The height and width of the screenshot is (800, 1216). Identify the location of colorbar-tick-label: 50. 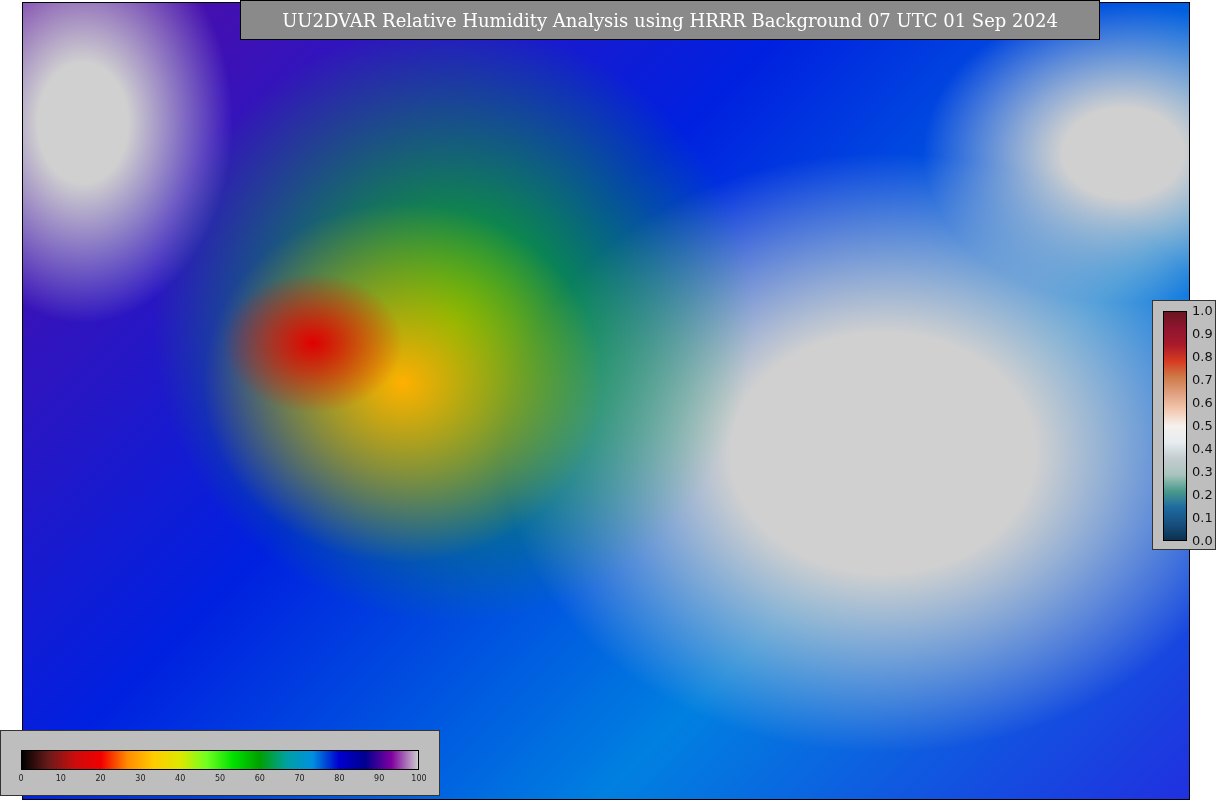
(220, 778).